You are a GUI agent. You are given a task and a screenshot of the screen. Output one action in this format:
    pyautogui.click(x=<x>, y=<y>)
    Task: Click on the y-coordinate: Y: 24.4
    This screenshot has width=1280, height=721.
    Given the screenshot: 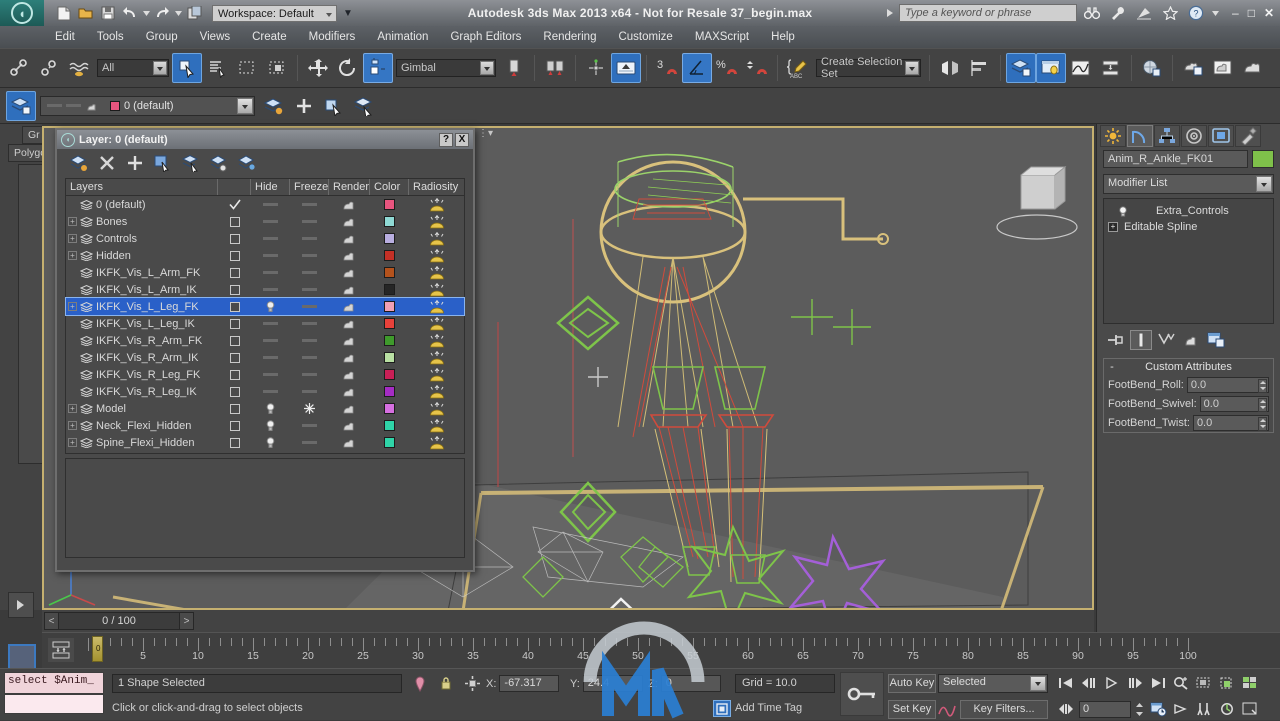 What is the action you would take?
    pyautogui.click(x=606, y=683)
    